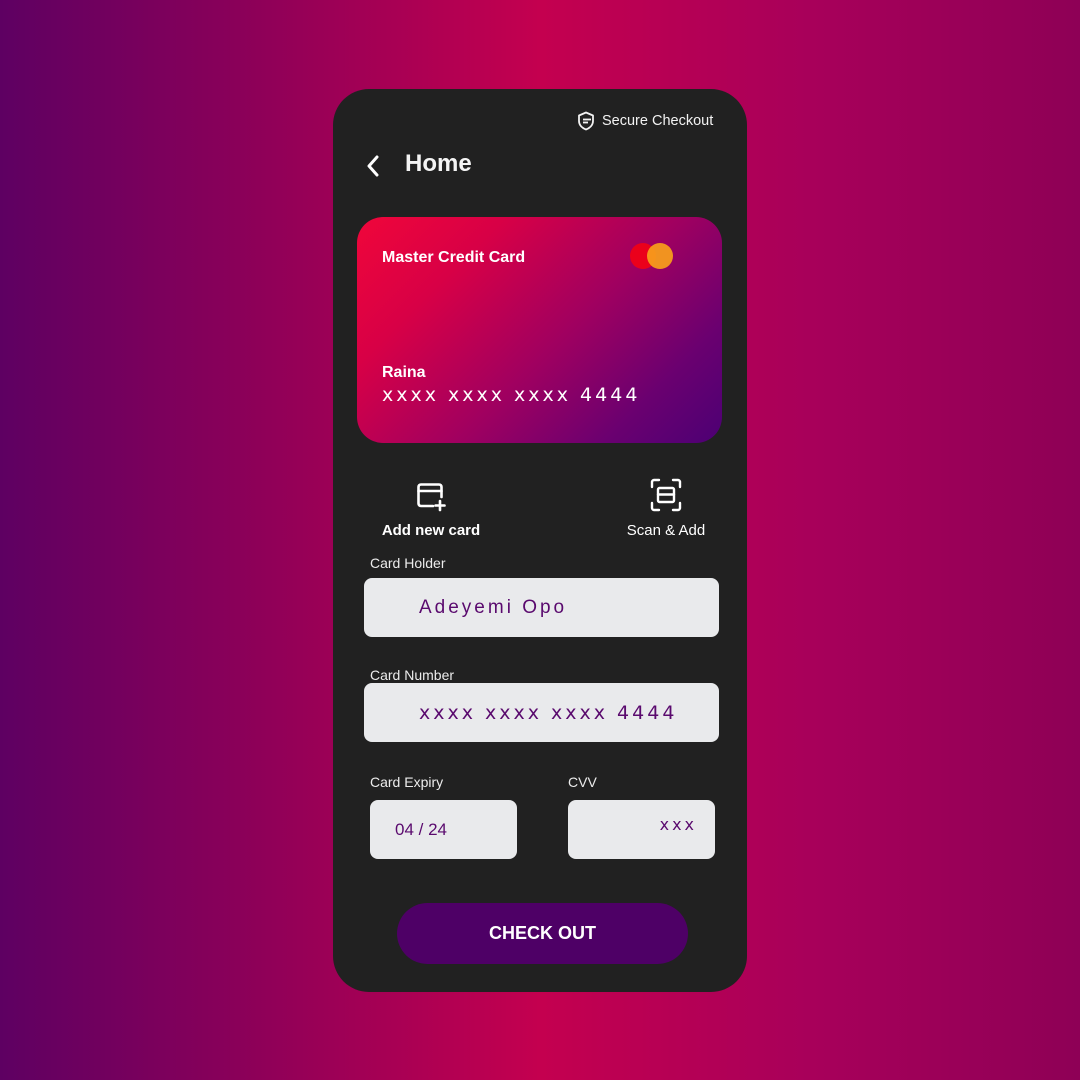  Describe the element at coordinates (641, 829) in the screenshot. I see `cvv-input: xxx` at that location.